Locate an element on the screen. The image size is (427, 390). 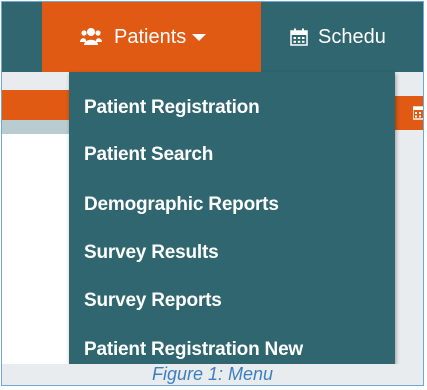
figure-caption: Figure 1: Menu is located at coordinates (212, 374).